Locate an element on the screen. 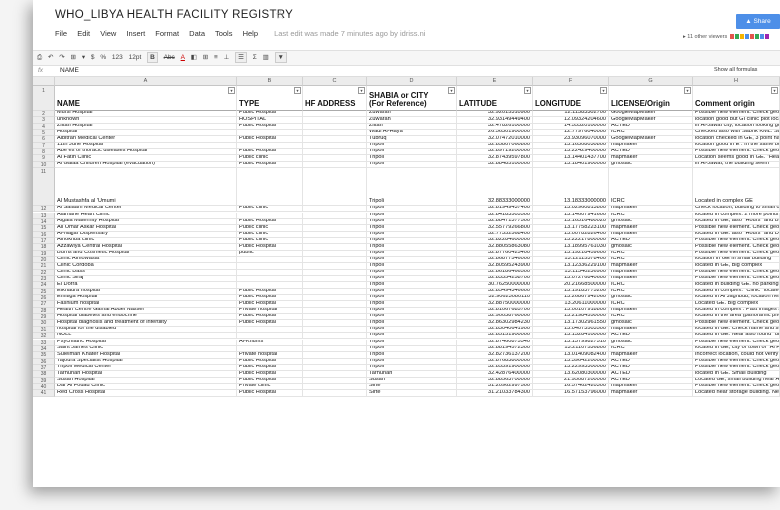 Image resolution: width=780 pixels, height=510 pixels. text-color-button: A is located at coordinates (183, 58).